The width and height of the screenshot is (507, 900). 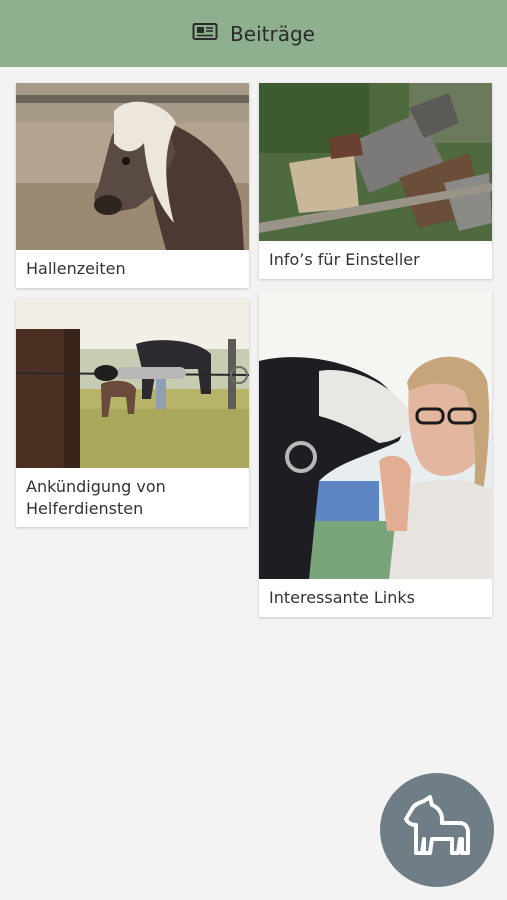 I want to click on aerial-photo, so click(x=375, y=162).